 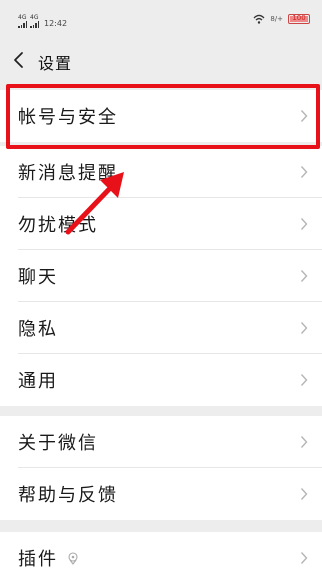 What do you see at coordinates (161, 61) in the screenshot?
I see `nav-bar: 设置` at bounding box center [161, 61].